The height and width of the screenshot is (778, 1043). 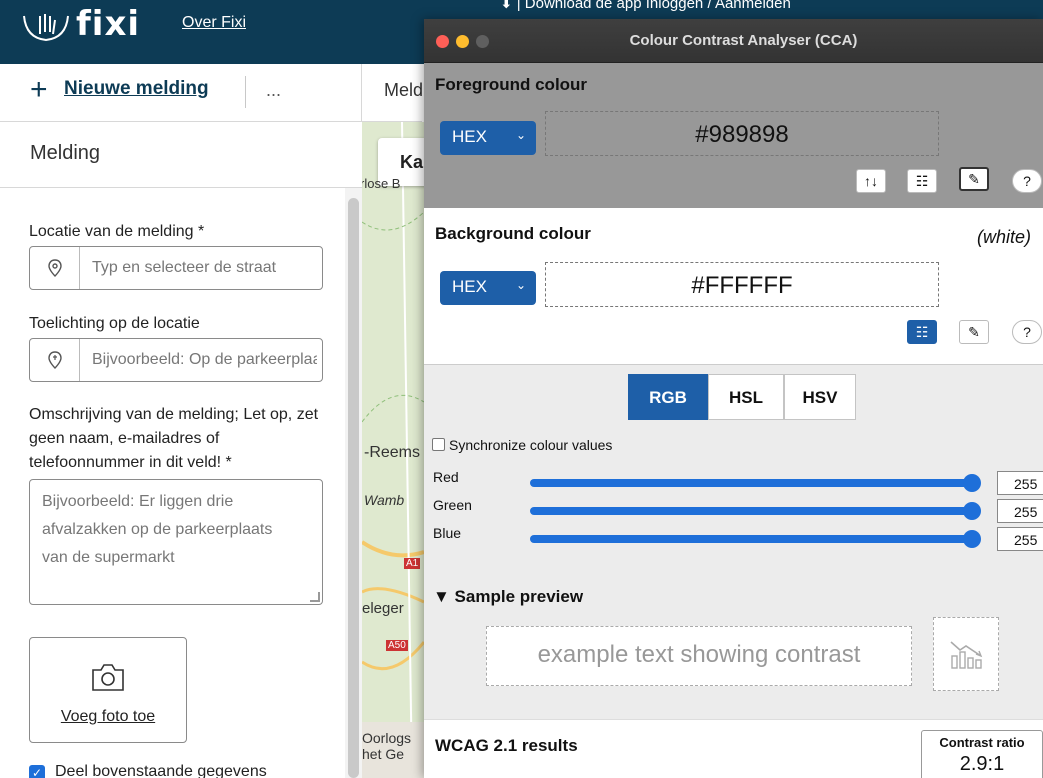 I want to click on map-label: Wamb, so click(x=384, y=500).